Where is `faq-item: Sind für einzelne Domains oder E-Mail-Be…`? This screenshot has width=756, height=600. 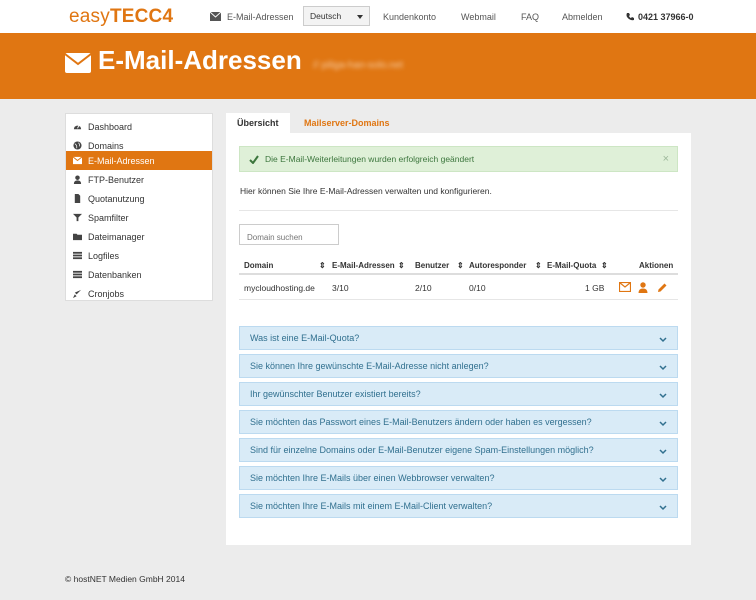 faq-item: Sind für einzelne Domains oder E-Mail-Be… is located at coordinates (458, 450).